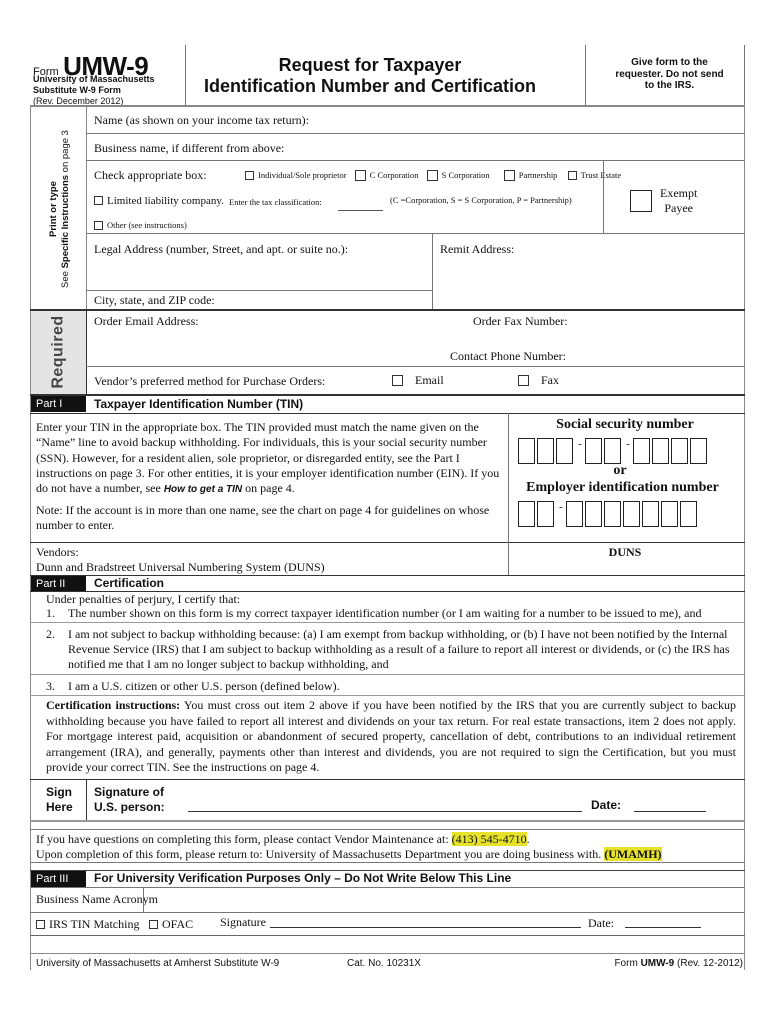 This screenshot has height=1024, width=770. What do you see at coordinates (663, 927) in the screenshot?
I see `part3-date-input` at bounding box center [663, 927].